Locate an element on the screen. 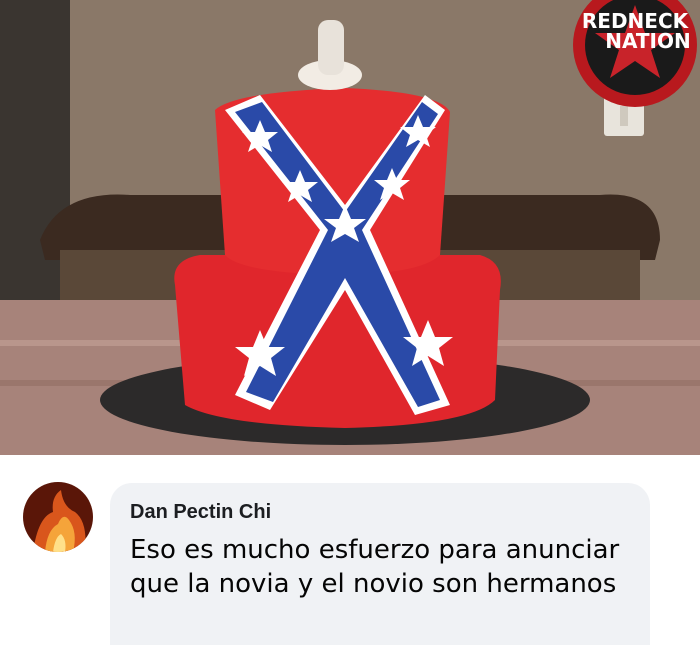  logo-line-2: NATION is located at coordinates (648, 41).